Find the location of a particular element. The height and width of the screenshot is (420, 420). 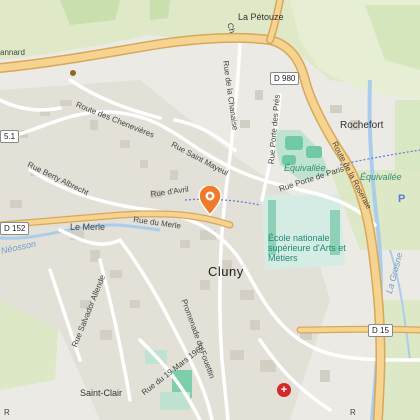

road-shield-d152: D 152 is located at coordinates (15, 228).